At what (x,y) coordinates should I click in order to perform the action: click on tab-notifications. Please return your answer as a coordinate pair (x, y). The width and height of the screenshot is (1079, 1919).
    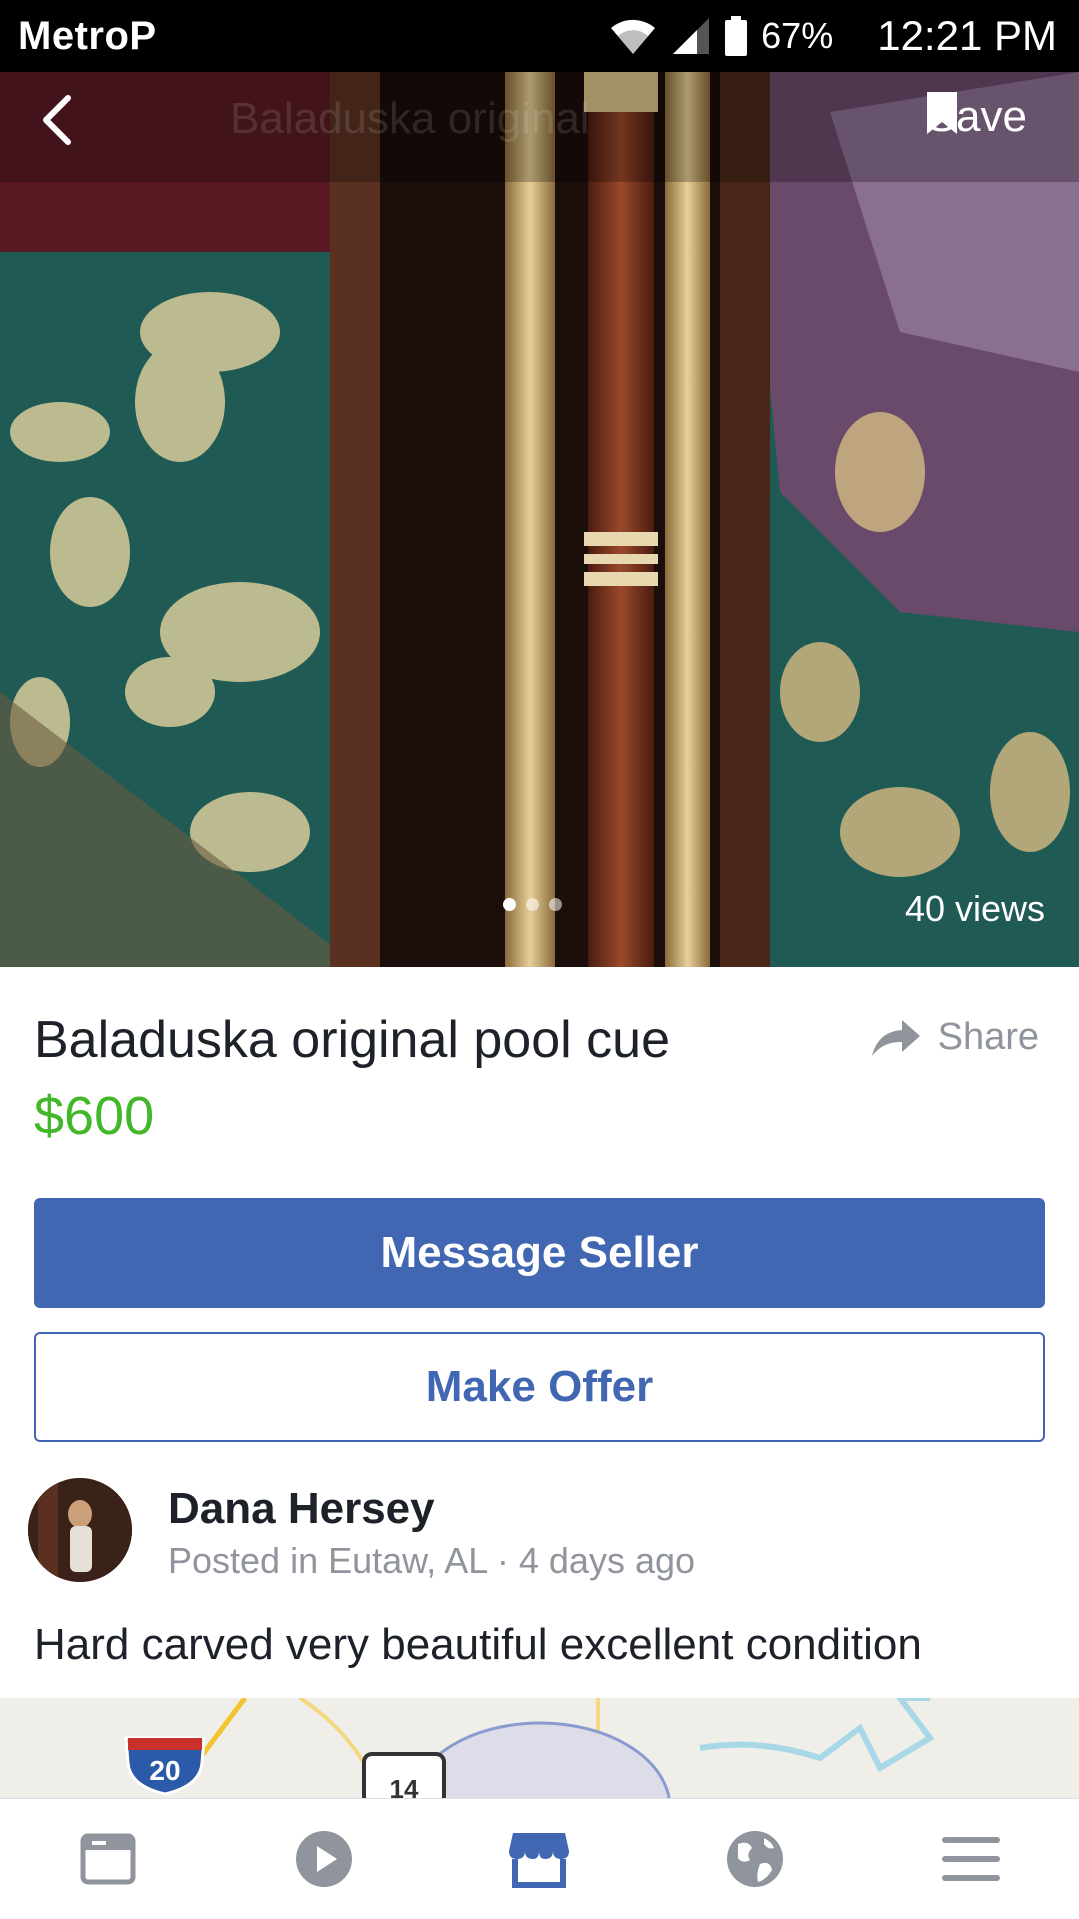
    Looking at the image, I should click on (755, 1859).